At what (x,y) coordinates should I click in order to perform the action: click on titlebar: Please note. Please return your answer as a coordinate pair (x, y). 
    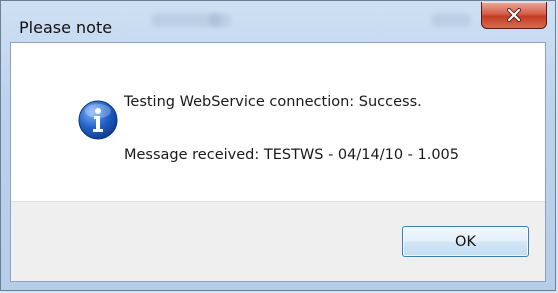
    Looking at the image, I should click on (278, 21).